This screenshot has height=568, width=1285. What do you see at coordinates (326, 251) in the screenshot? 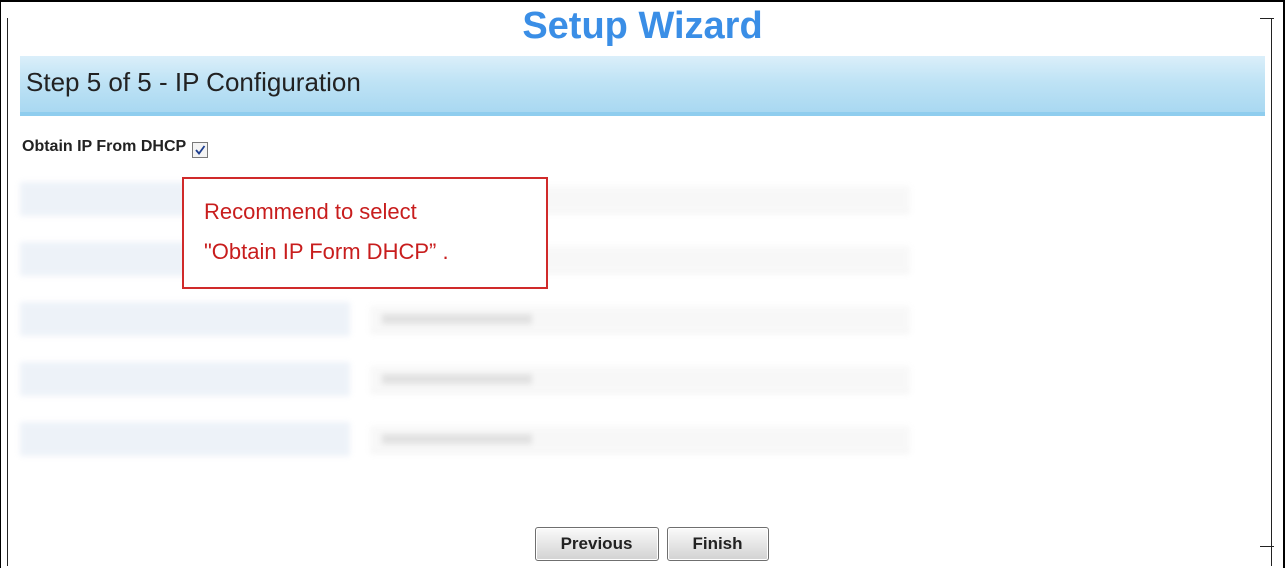
I see `callout-line-2: "Obtain IP Form DHCP” .` at bounding box center [326, 251].